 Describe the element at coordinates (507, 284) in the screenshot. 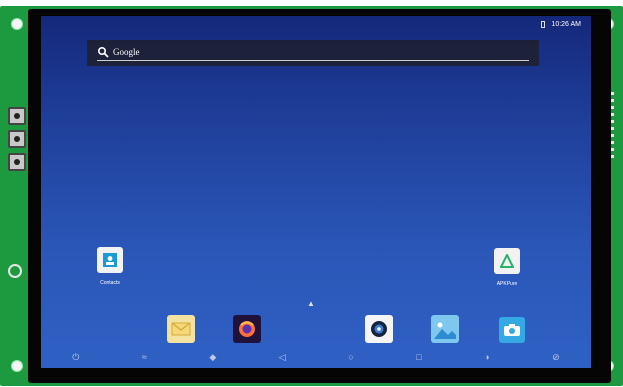

I see `app-label: APKPure` at that location.